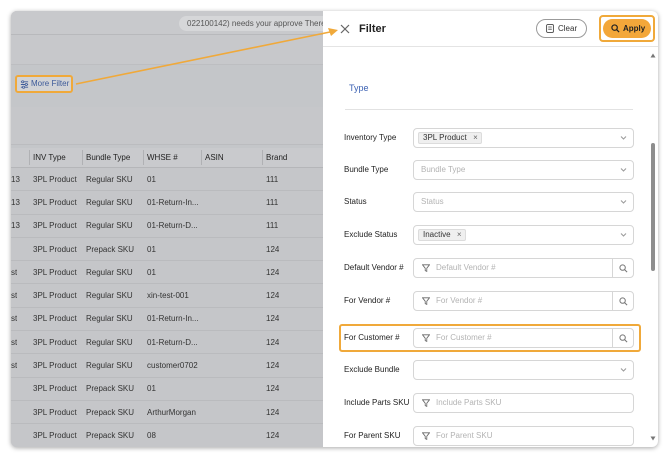 The image size is (670, 459). I want to click on tag-text: 3PL Product, so click(445, 137).